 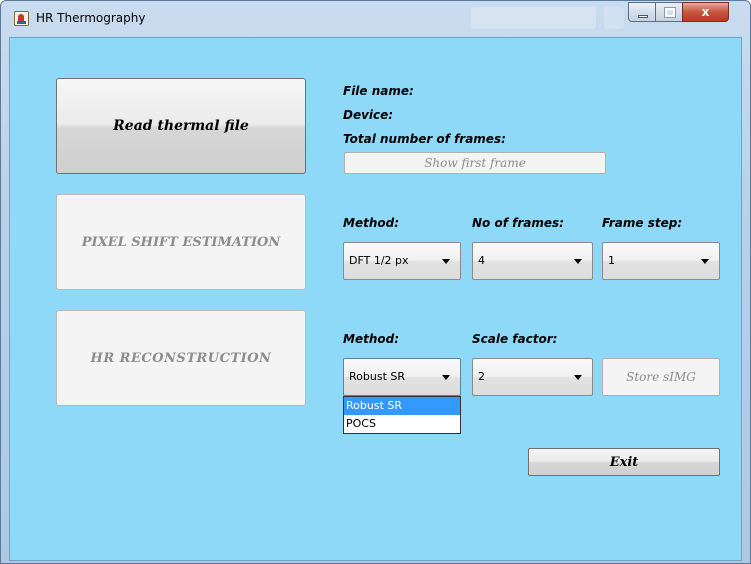 I want to click on shift-method-label: Method:, so click(x=371, y=223).